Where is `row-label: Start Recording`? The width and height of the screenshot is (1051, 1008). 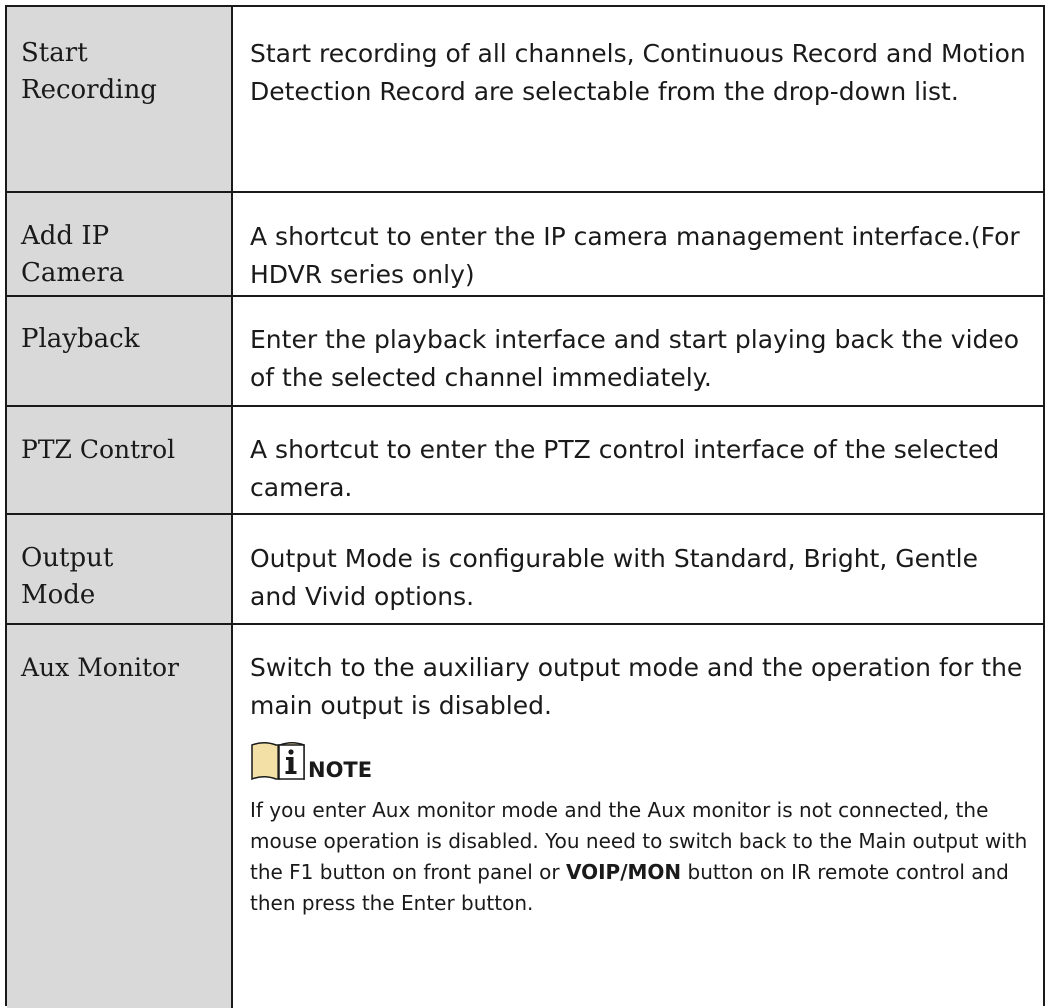 row-label: Start Recording is located at coordinates (120, 99).